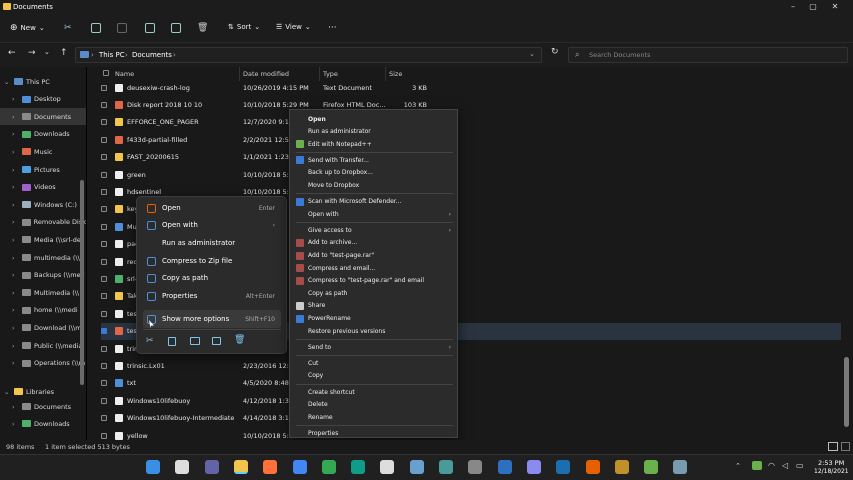 The height and width of the screenshot is (480, 853). I want to click on column-size: Size, so click(395, 74).